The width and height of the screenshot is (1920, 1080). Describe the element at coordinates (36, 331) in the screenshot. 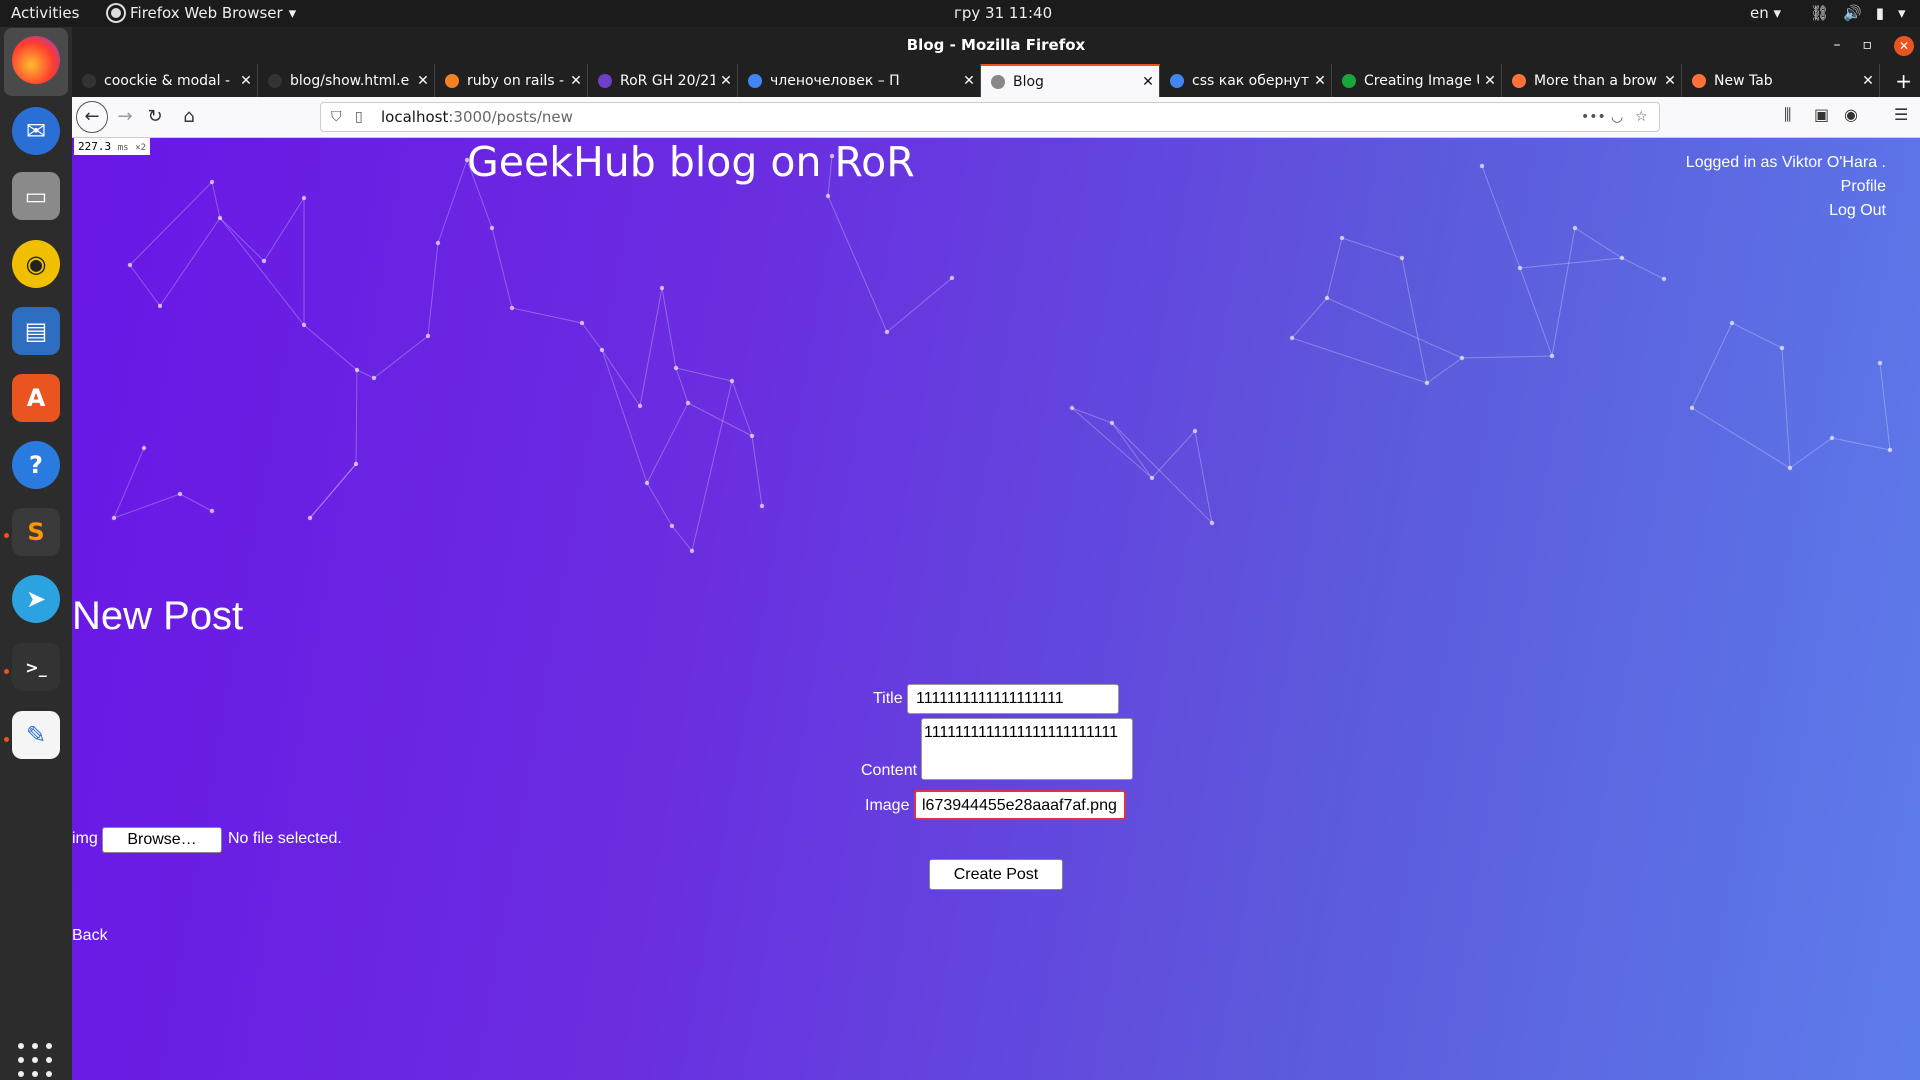

I see `libreoffice-writer-icon: ▤` at that location.